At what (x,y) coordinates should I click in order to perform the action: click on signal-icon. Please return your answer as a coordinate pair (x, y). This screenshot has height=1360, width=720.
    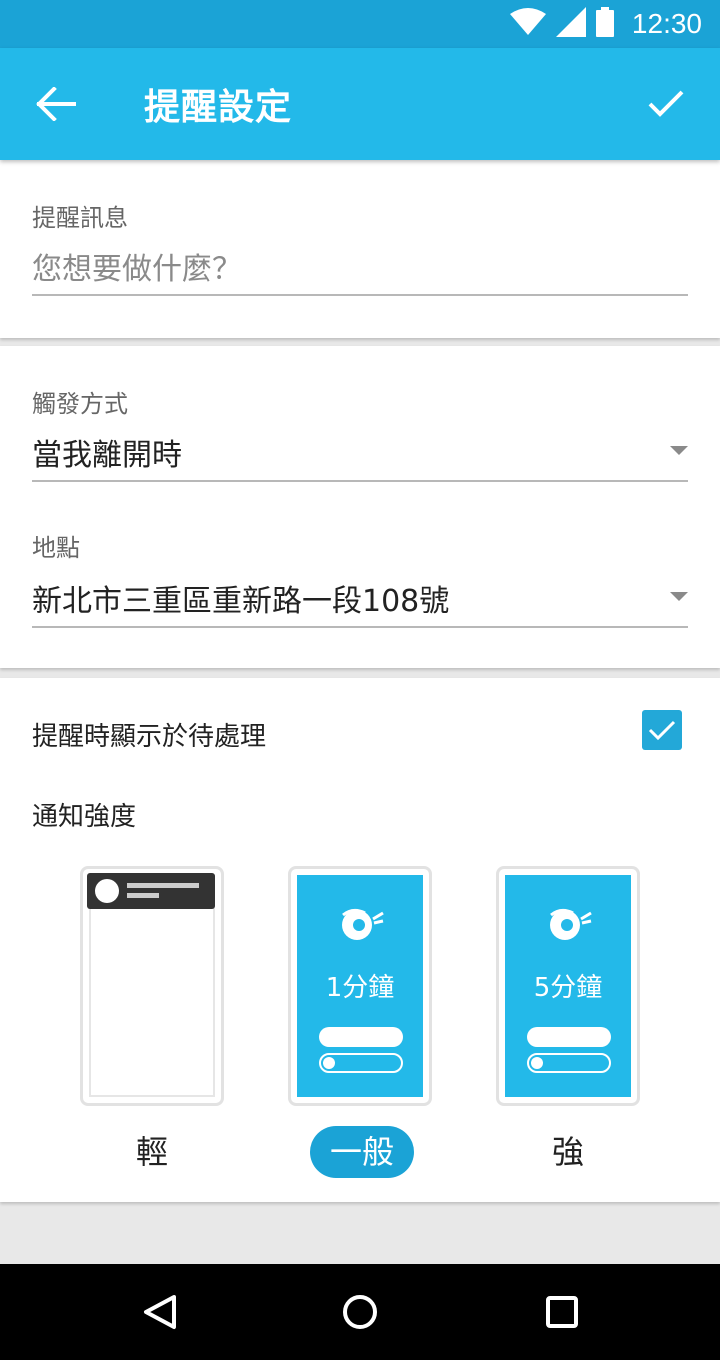
    Looking at the image, I should click on (570, 24).